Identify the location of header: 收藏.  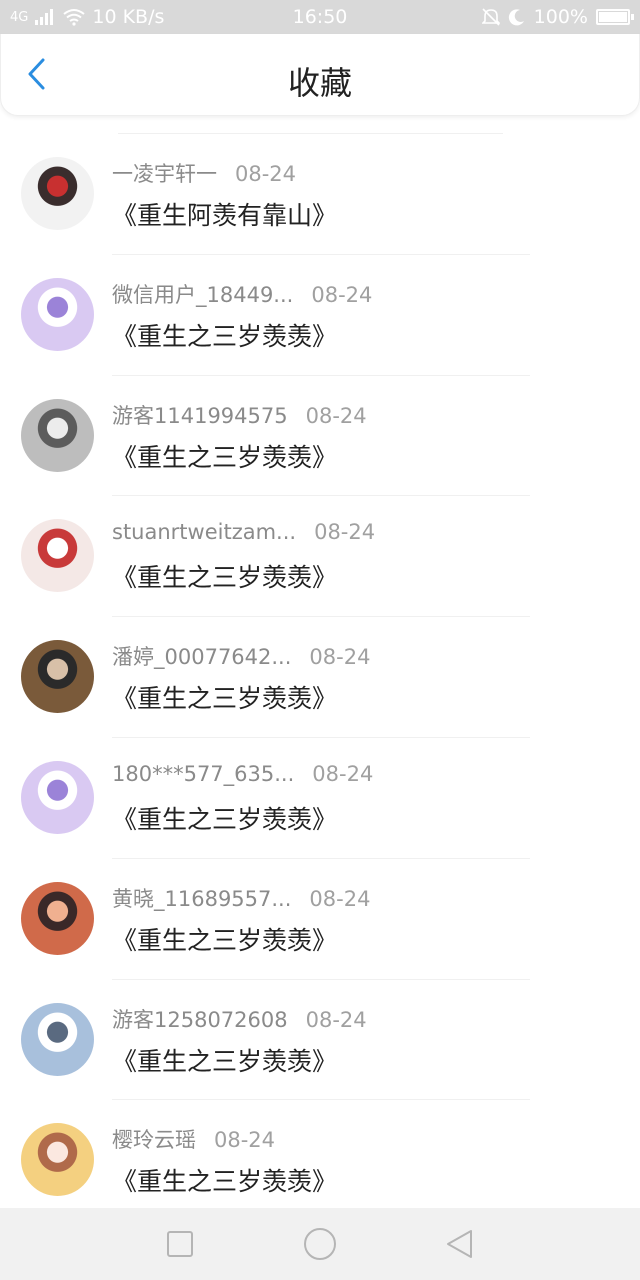
(320, 75).